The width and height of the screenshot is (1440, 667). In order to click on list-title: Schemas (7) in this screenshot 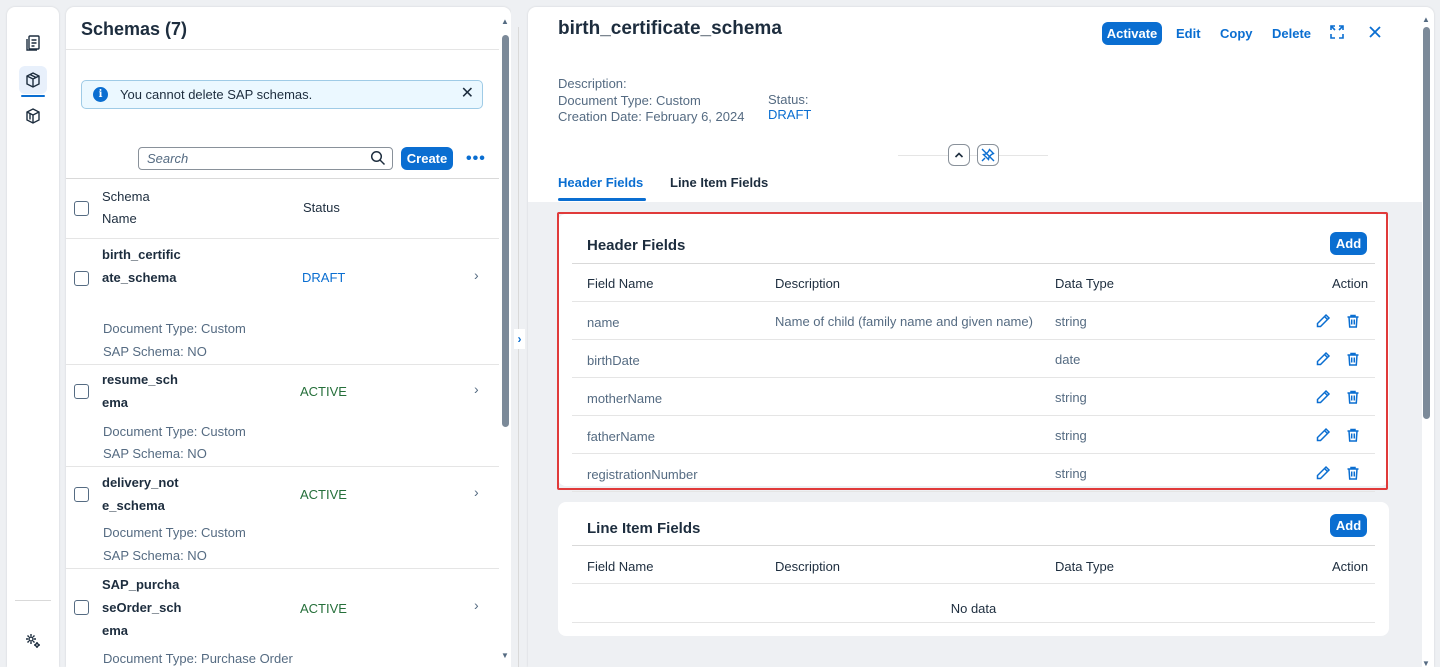, I will do `click(134, 29)`.